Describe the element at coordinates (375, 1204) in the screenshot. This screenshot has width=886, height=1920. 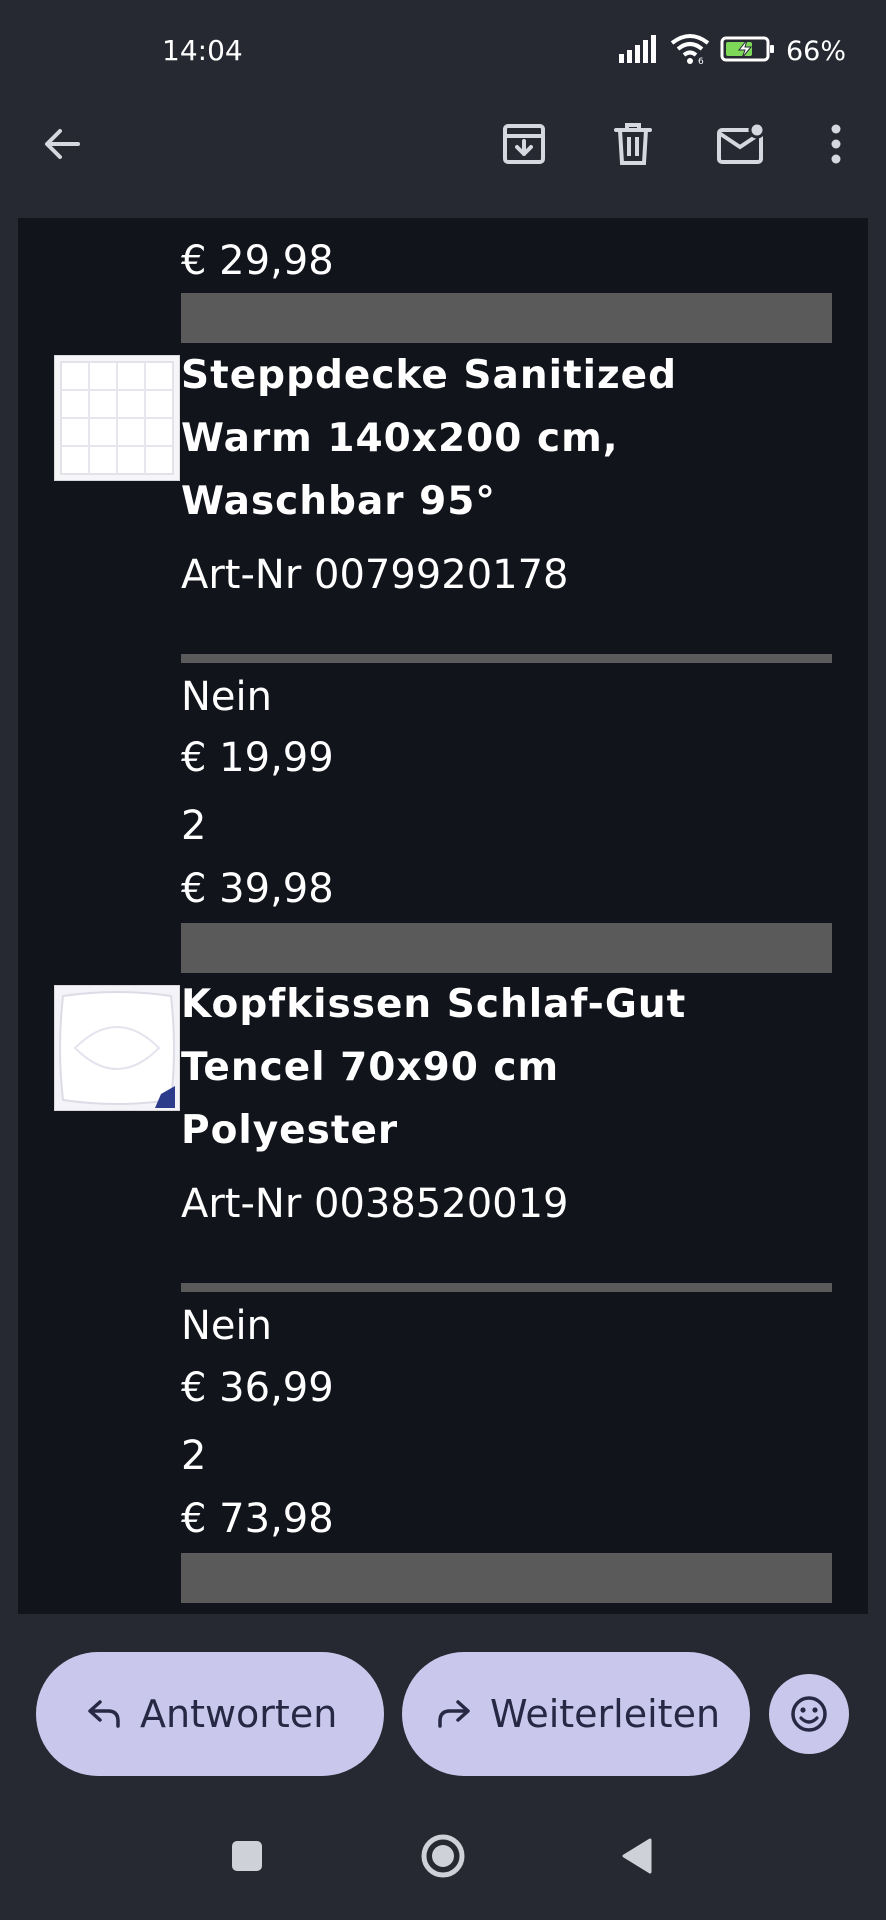
I see `article-number: Art-Nr 0038520019` at that location.